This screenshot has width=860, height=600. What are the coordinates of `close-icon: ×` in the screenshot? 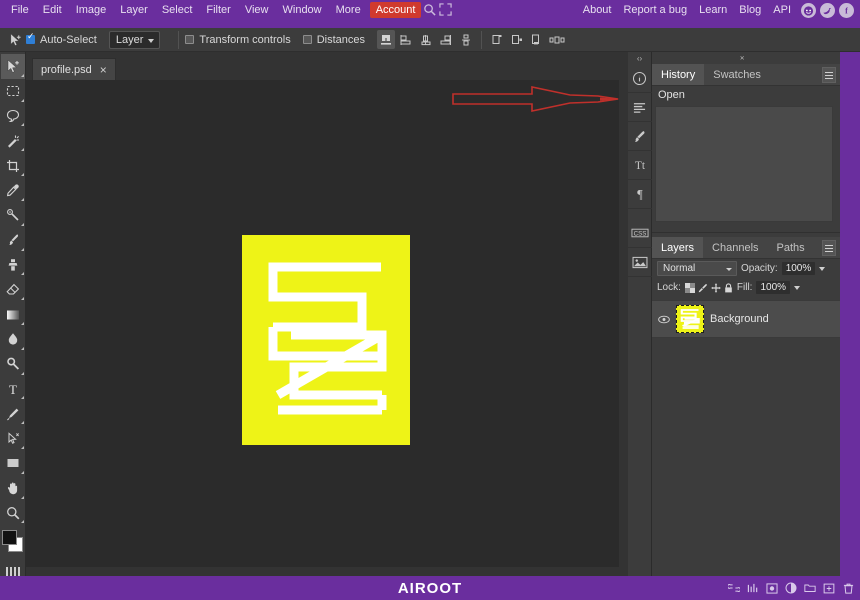 It's located at (103, 70).